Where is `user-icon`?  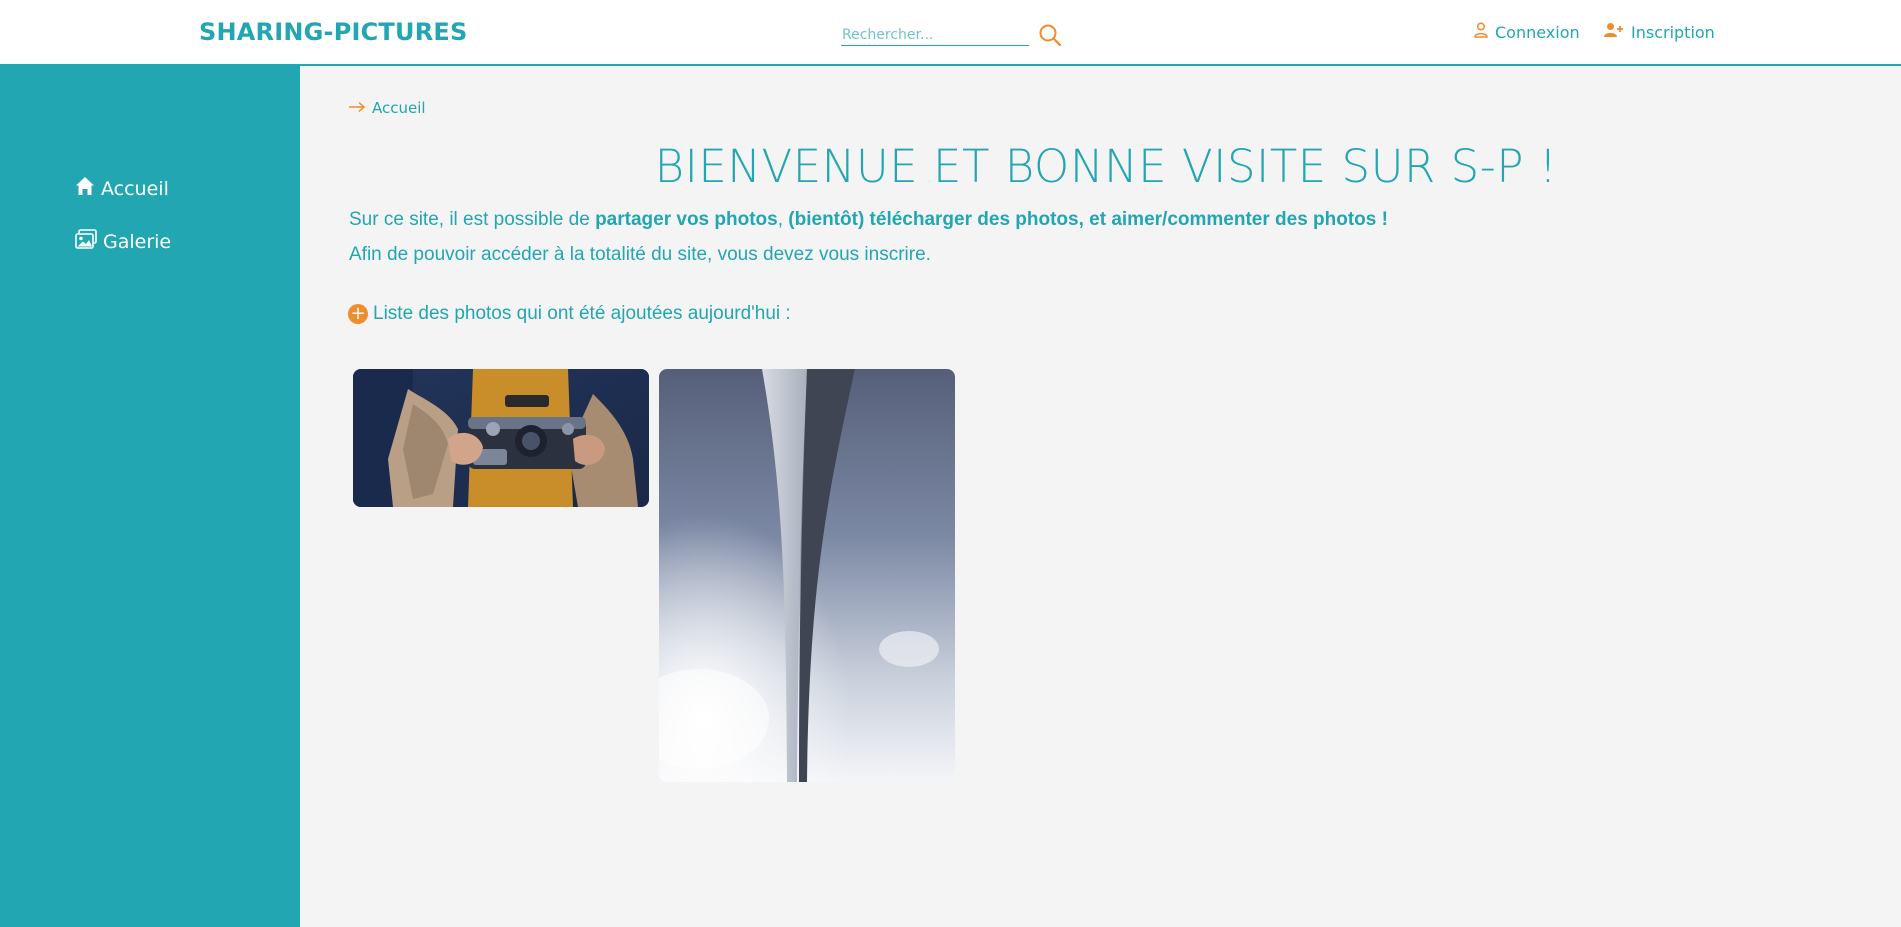
user-icon is located at coordinates (1481, 32).